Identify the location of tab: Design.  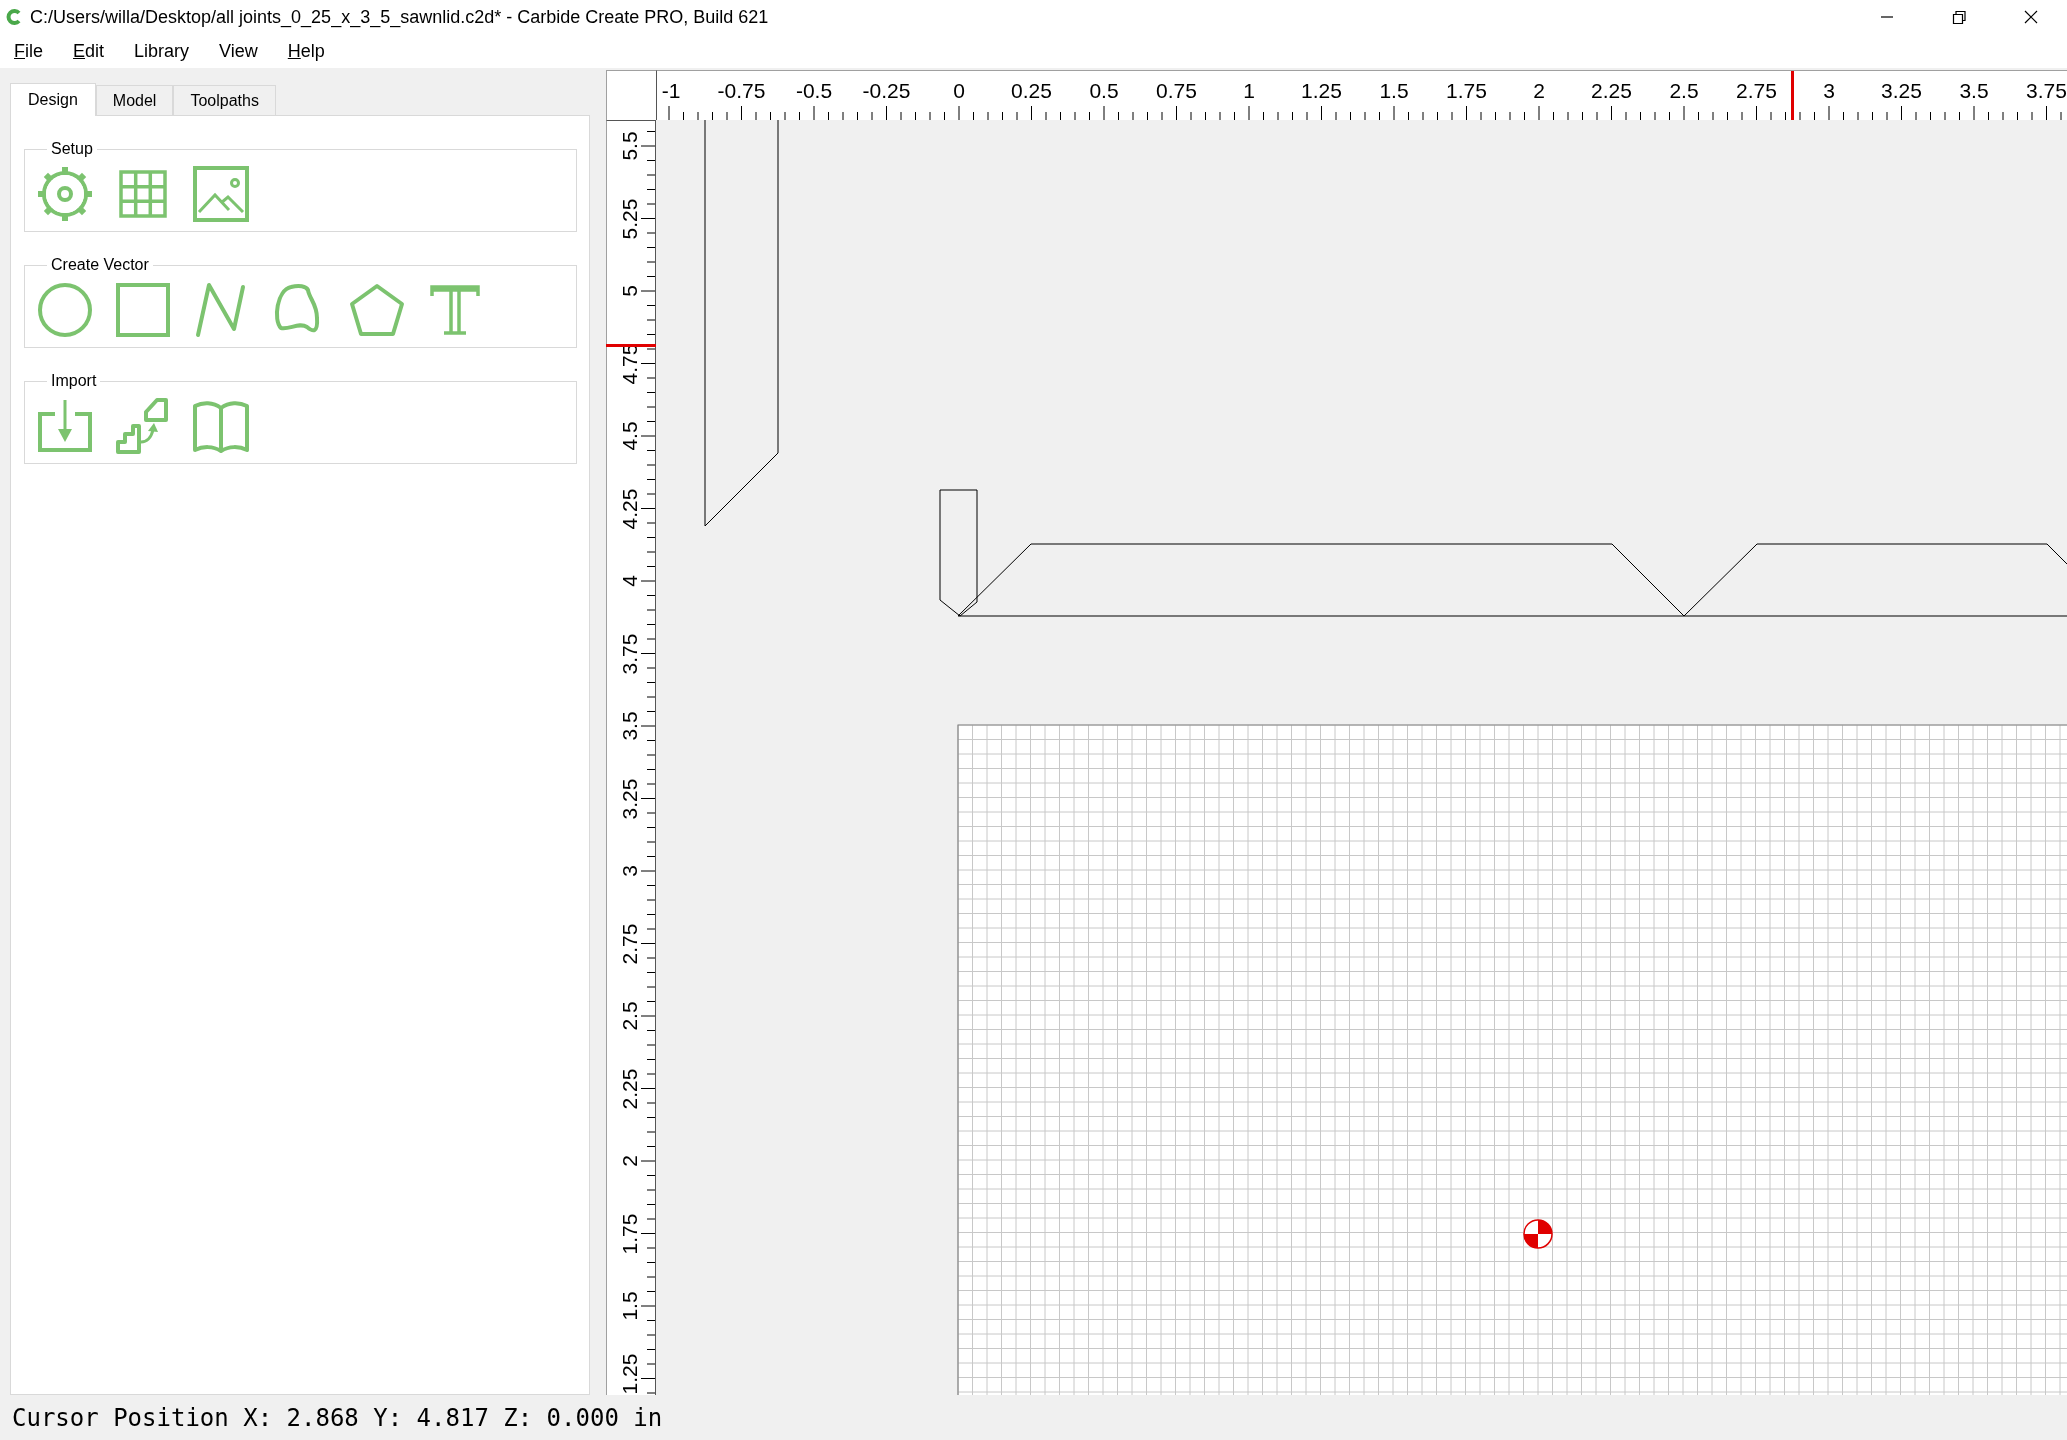
(53, 99).